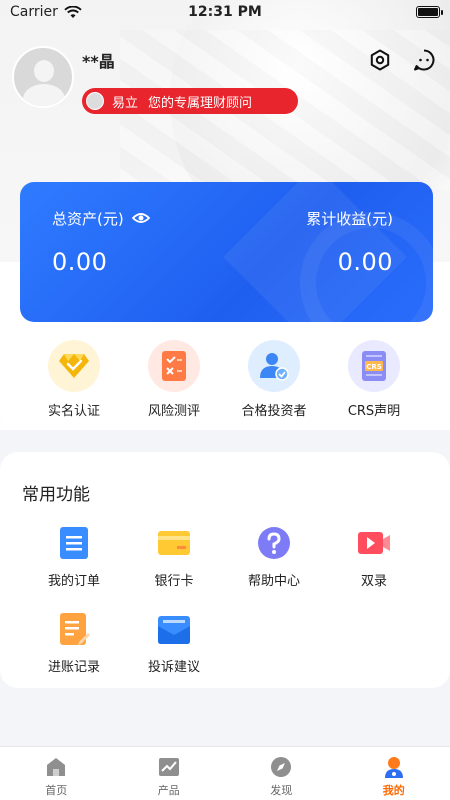  I want to click on tab-products: 产品, so click(169, 773).